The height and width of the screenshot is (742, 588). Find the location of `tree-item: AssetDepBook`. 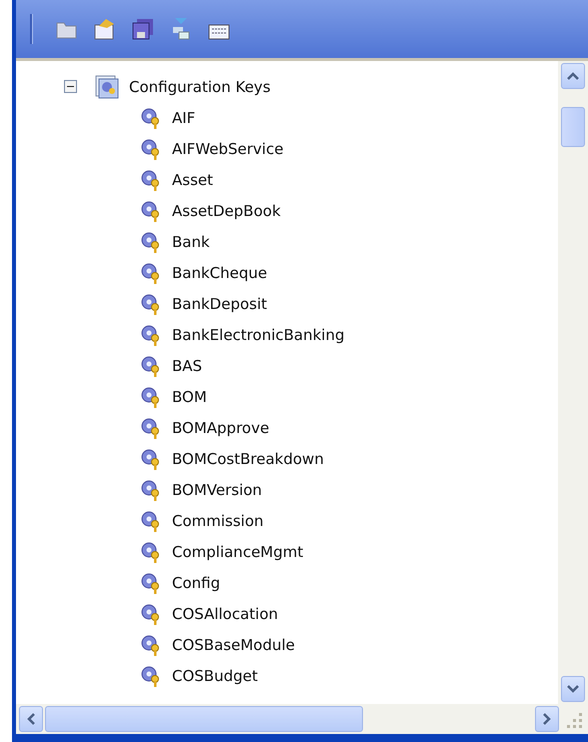

tree-item: AssetDepBook is located at coordinates (226, 211).